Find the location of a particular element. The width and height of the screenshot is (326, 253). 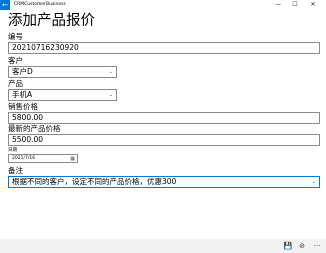

number-field: 20210716230920 is located at coordinates (164, 48).